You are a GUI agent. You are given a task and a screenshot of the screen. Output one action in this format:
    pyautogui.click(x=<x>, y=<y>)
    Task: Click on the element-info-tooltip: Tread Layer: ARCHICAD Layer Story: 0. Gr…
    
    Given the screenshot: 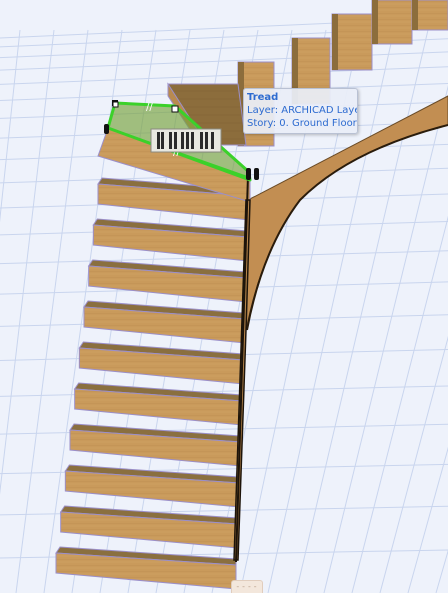 What is the action you would take?
    pyautogui.click(x=300, y=111)
    